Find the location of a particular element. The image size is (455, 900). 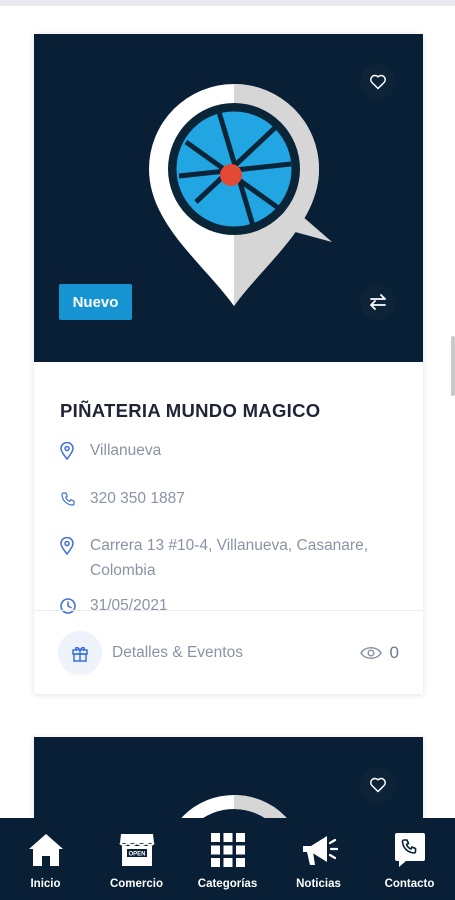

details-button is located at coordinates (80, 652).